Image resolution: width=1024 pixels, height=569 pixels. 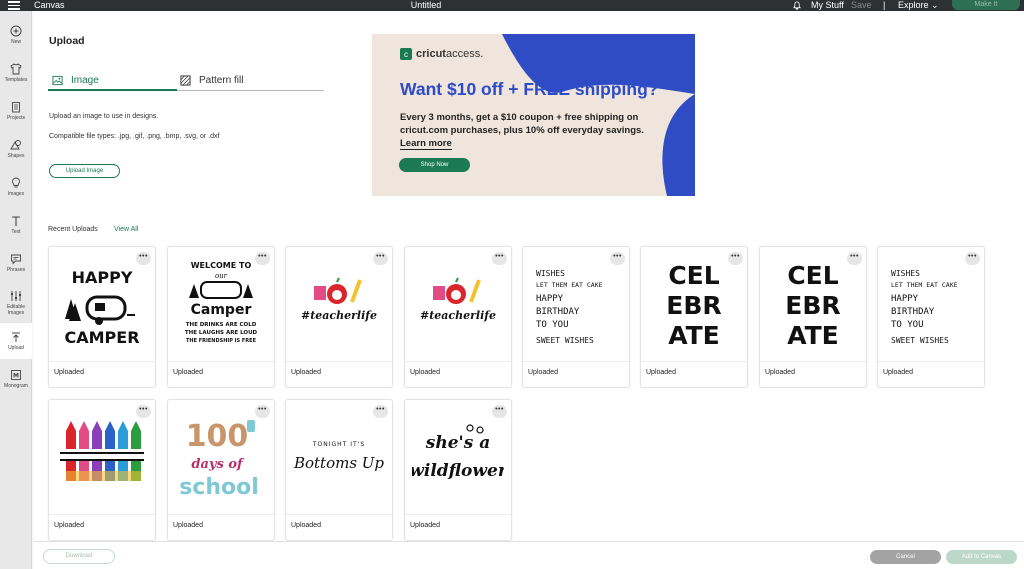 I want to click on save-button: Save, so click(x=861, y=5).